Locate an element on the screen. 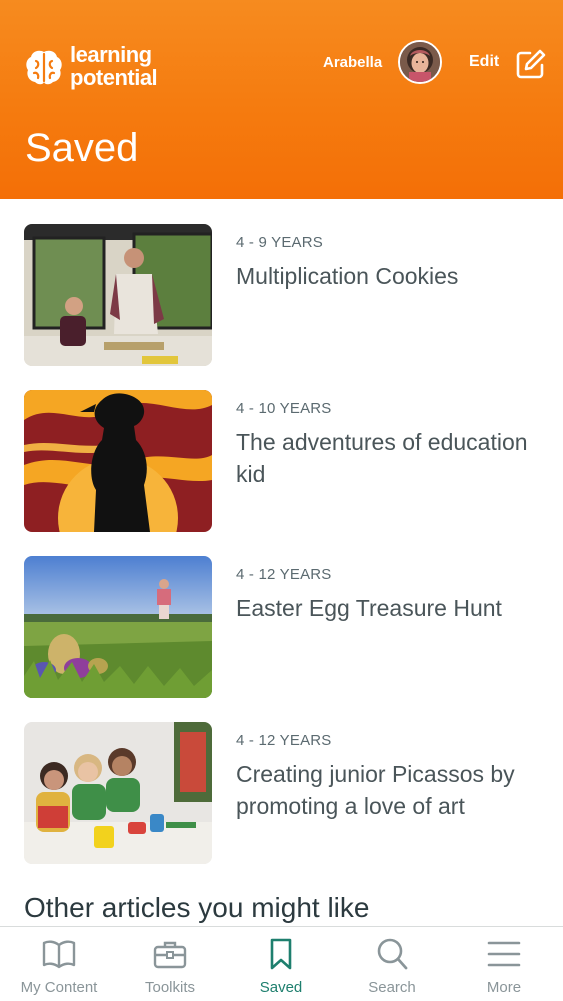  article-age-range: 4 - 10 YEARS is located at coordinates (284, 408).